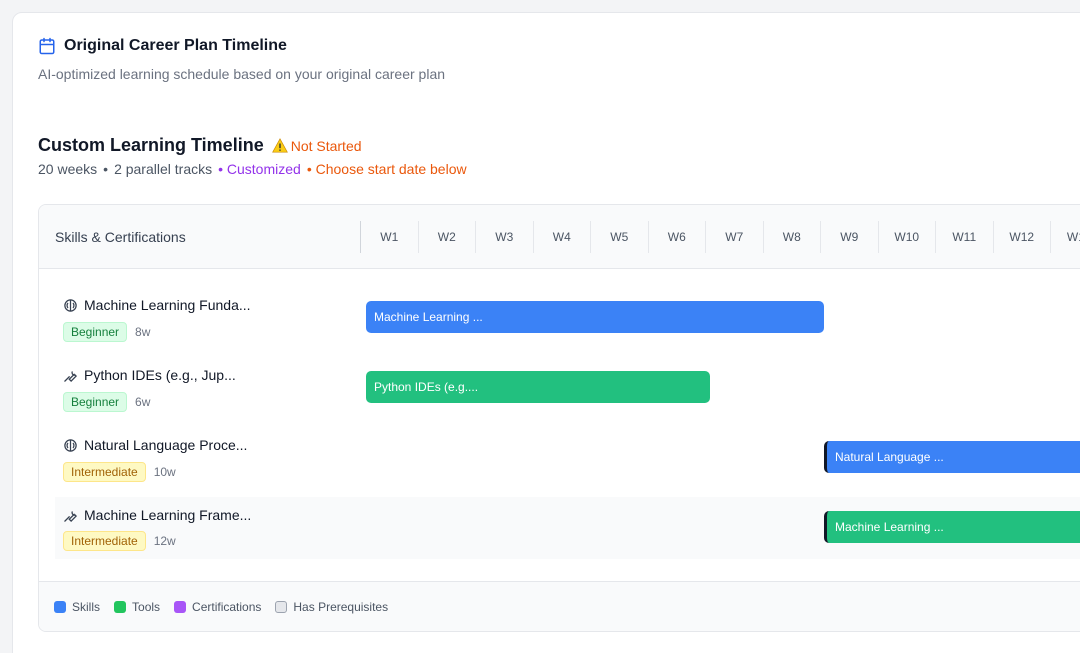 The height and width of the screenshot is (653, 1080). Describe the element at coordinates (677, 237) in the screenshot. I see `week-header: W6` at that location.